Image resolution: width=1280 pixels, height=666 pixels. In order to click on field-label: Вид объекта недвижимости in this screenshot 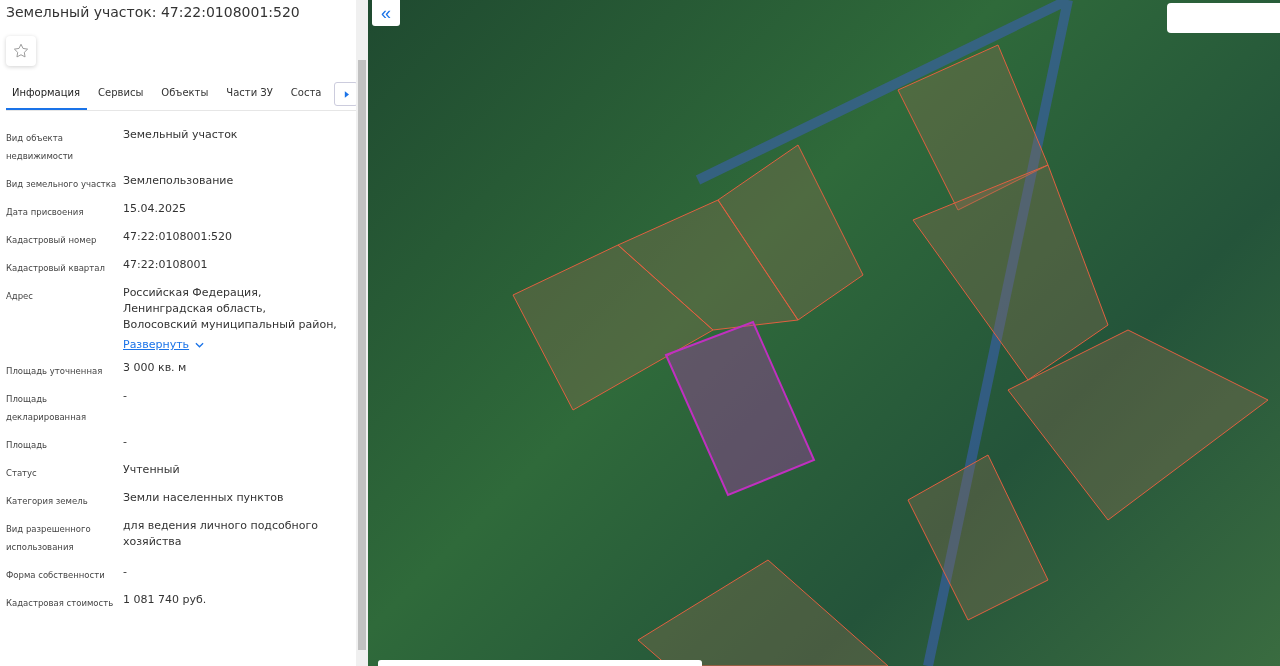, I will do `click(40, 147)`.